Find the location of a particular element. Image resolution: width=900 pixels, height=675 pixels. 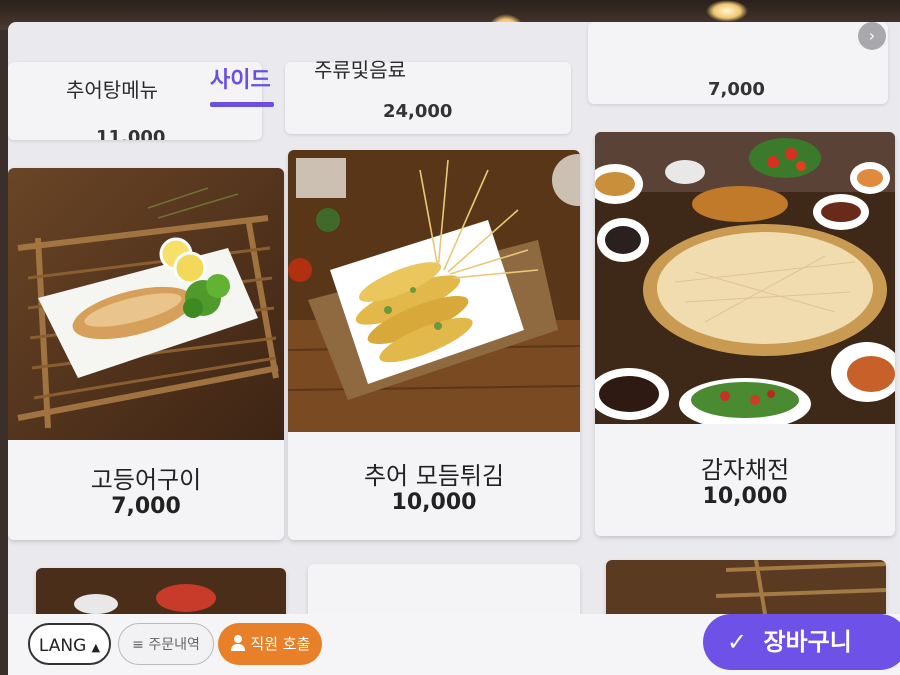

menu-item-name: 추어 모듬튀김 is located at coordinates (434, 476).